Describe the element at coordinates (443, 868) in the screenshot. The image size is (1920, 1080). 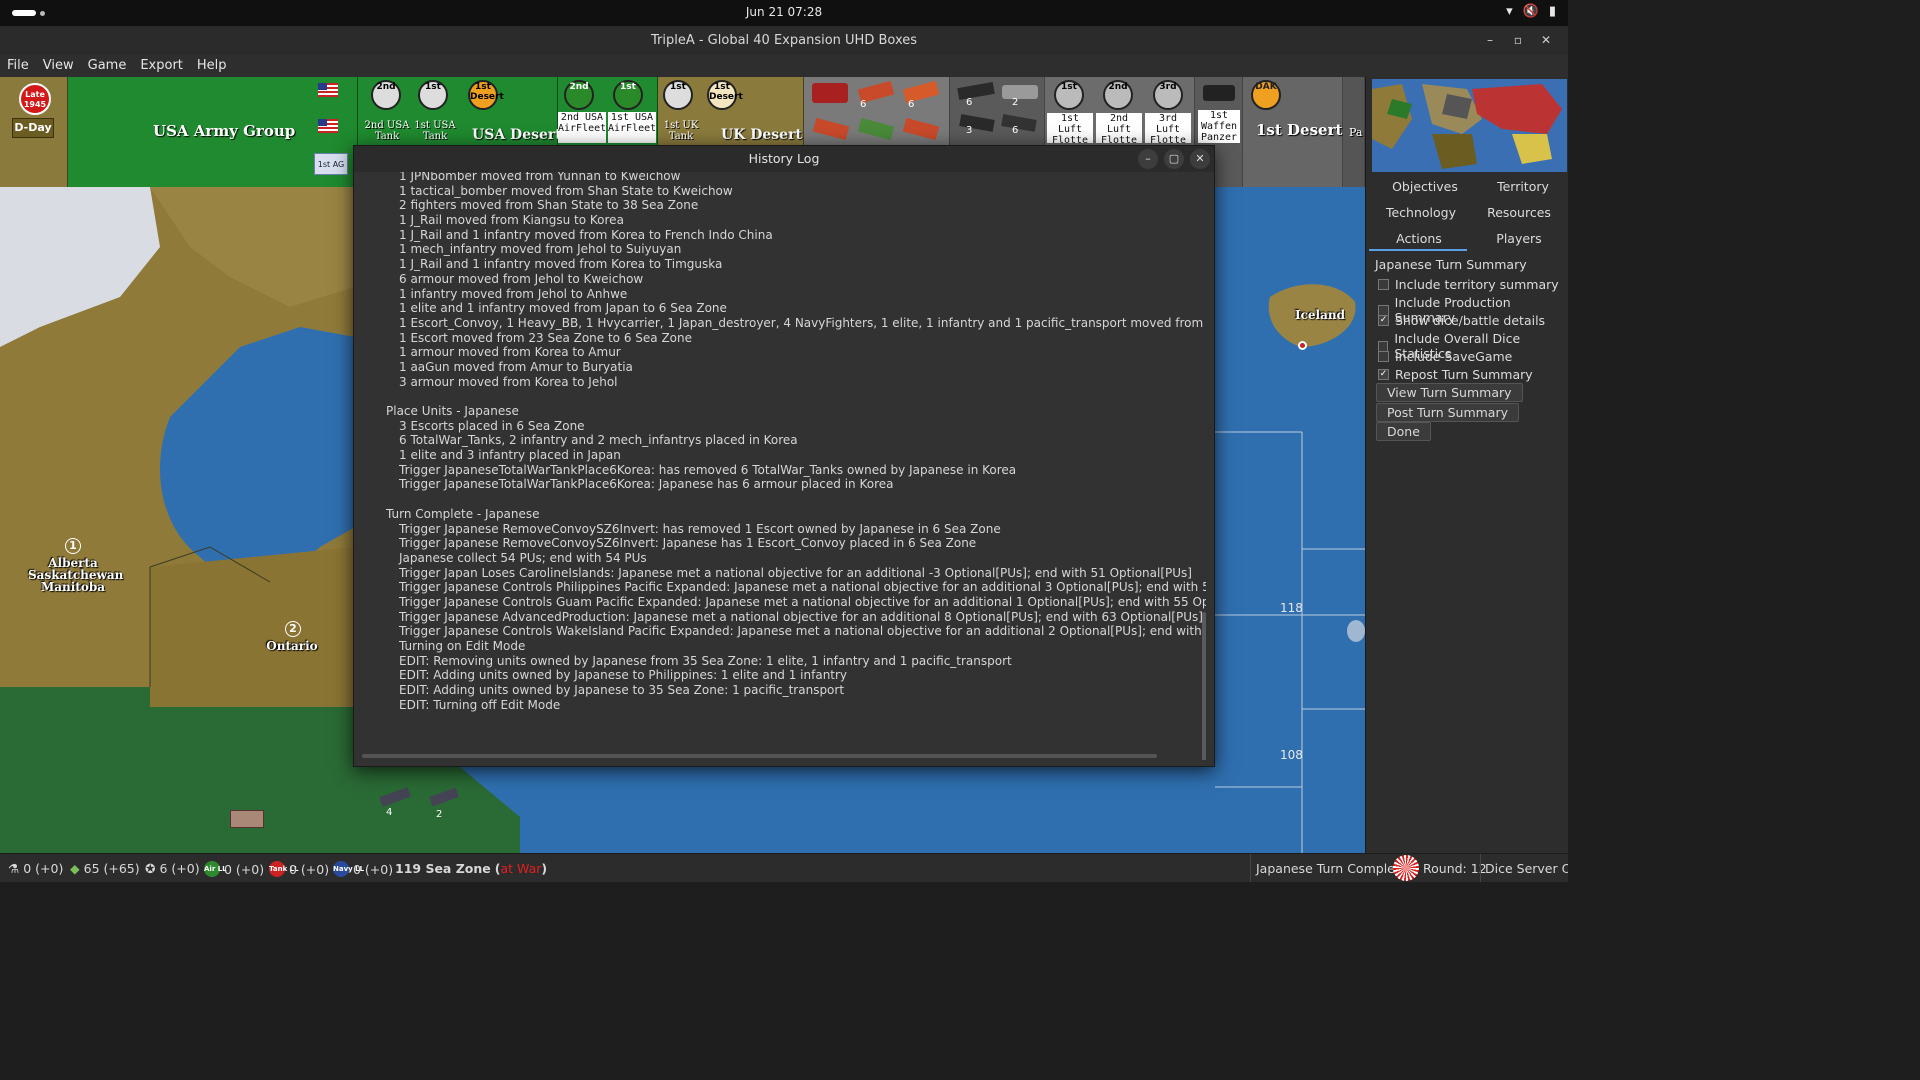
I see `territory-name: 119 Sea Zone` at that location.